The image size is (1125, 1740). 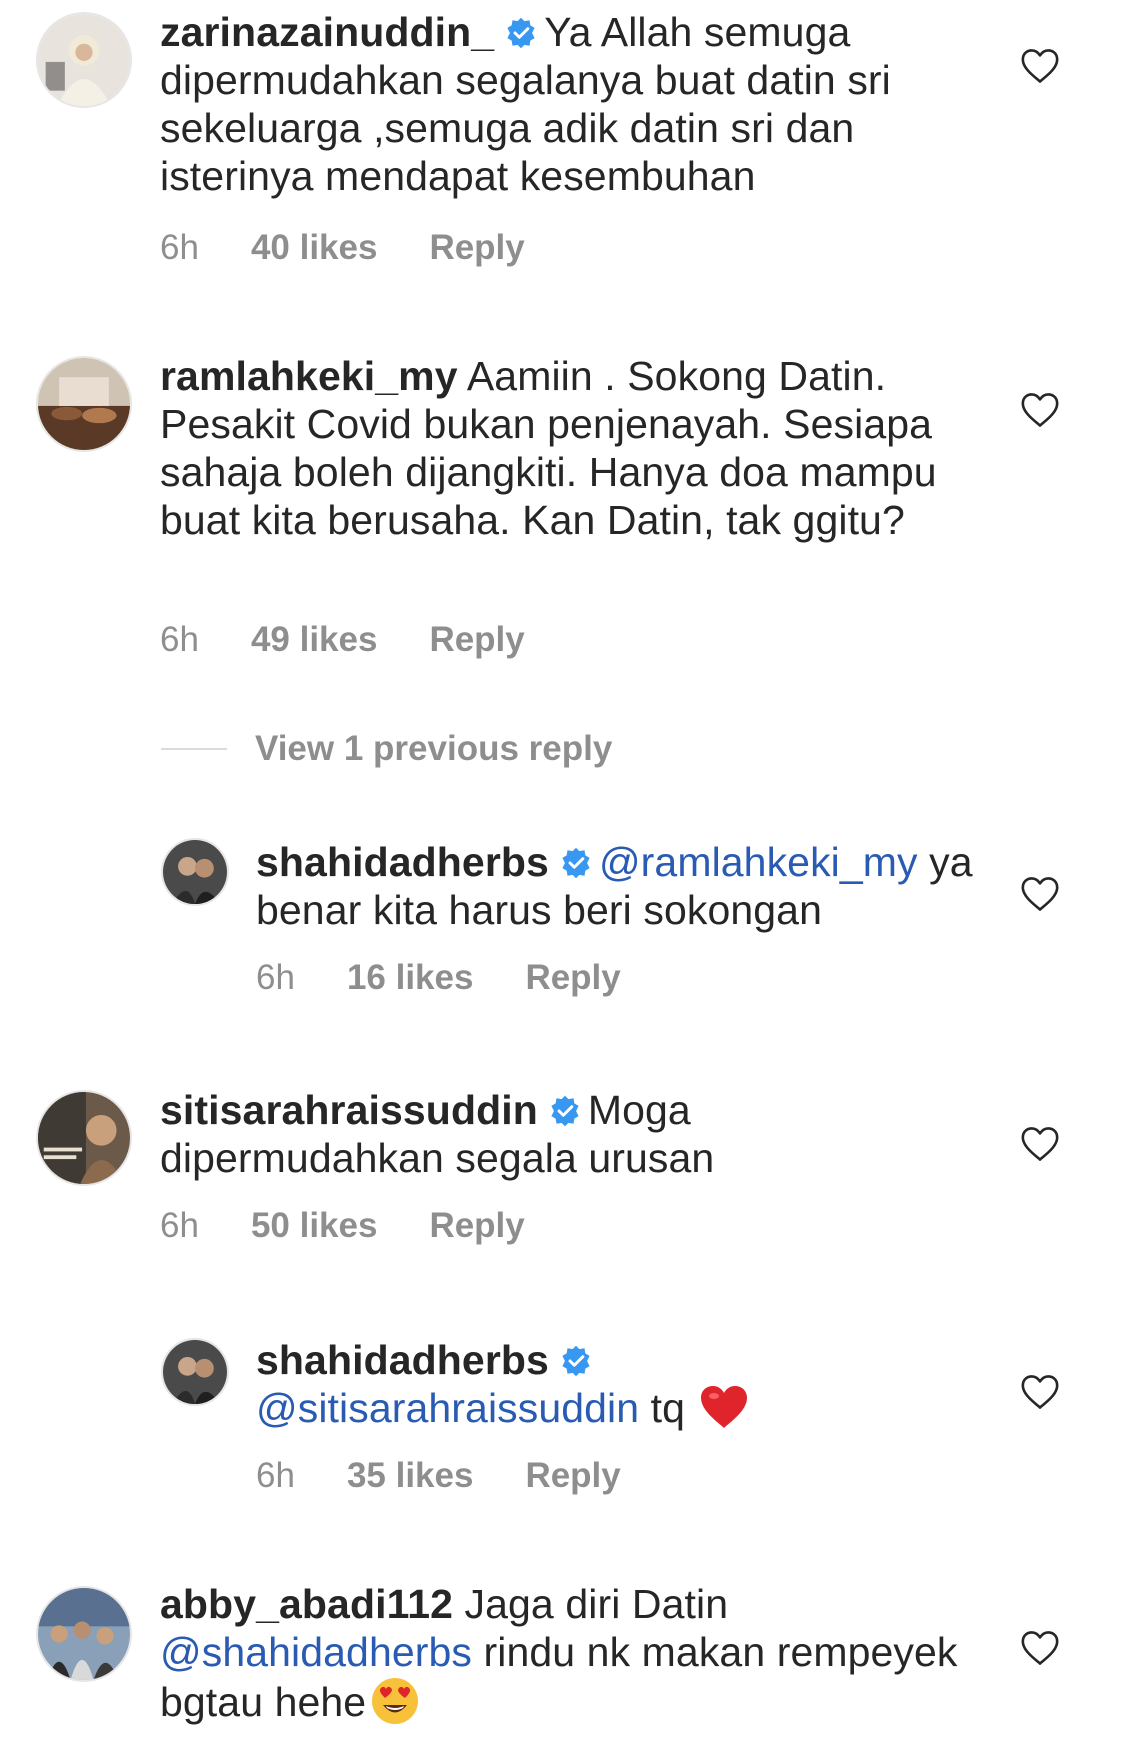 I want to click on view-previous-replies: View 1 previous reply, so click(x=386, y=749).